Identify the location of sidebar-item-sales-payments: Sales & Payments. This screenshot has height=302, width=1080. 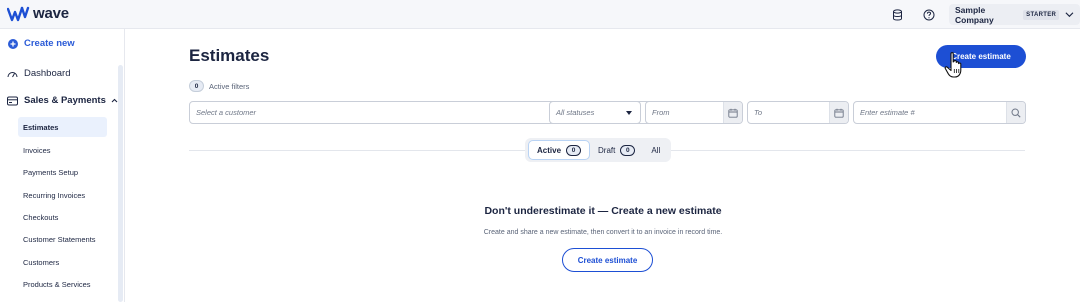
(62, 100).